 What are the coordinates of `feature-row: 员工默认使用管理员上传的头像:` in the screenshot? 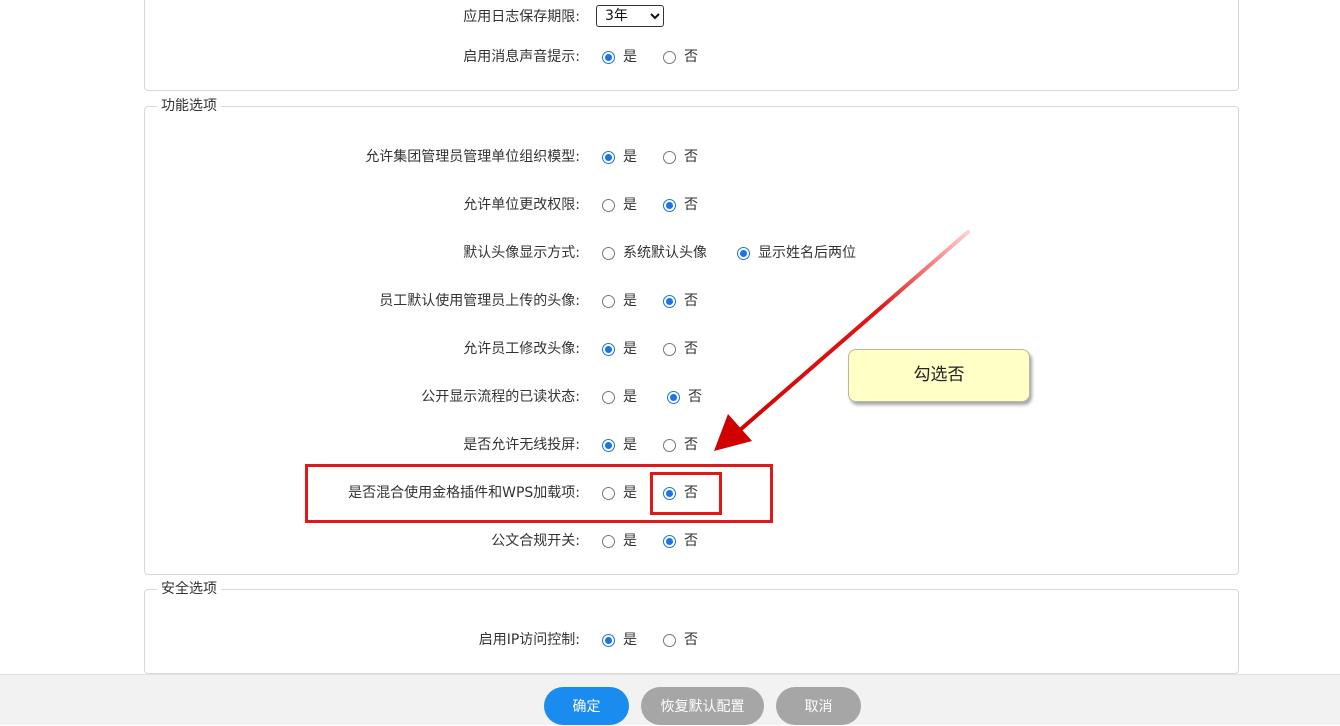 It's located at (362, 301).